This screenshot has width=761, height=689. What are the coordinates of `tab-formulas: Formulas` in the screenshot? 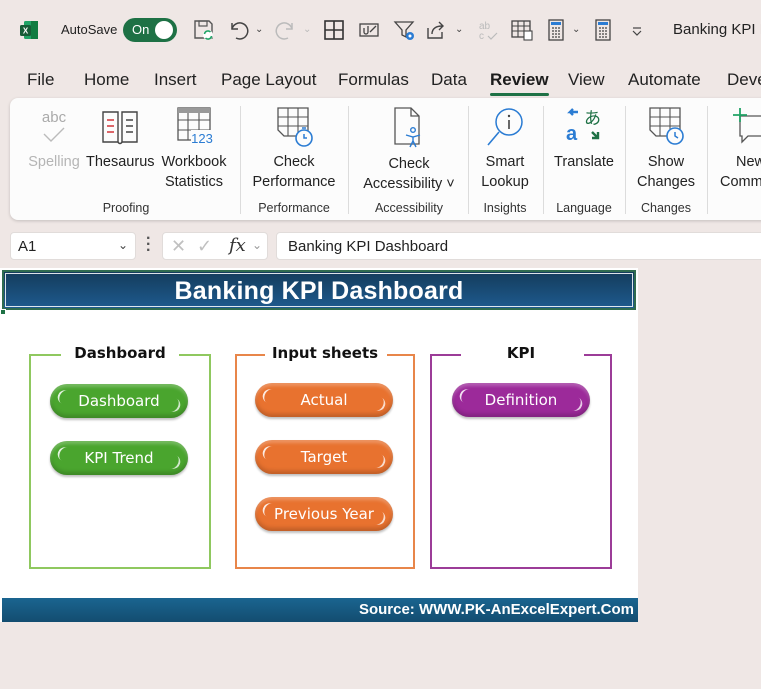 It's located at (373, 80).